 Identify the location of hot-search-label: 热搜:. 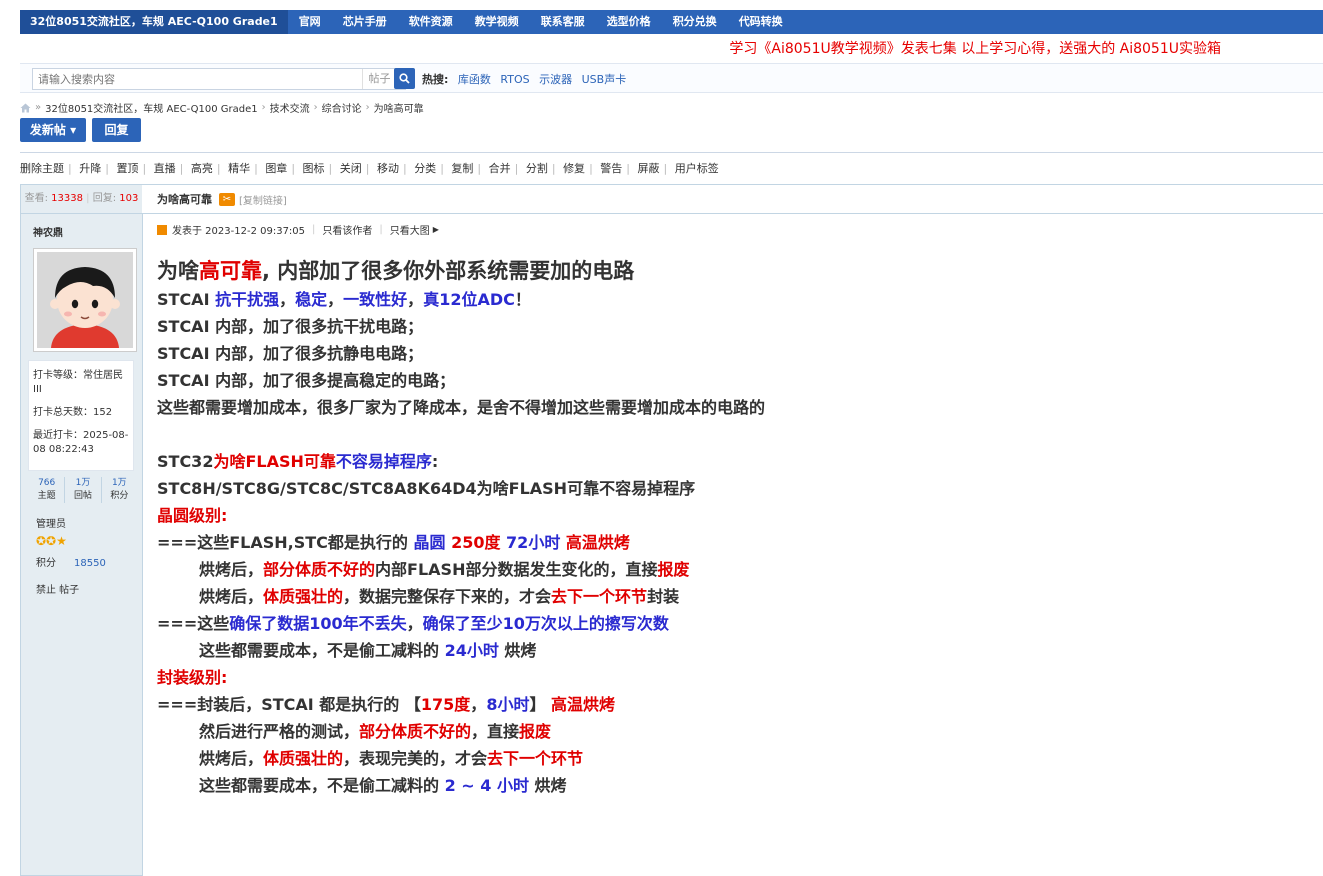
(435, 79).